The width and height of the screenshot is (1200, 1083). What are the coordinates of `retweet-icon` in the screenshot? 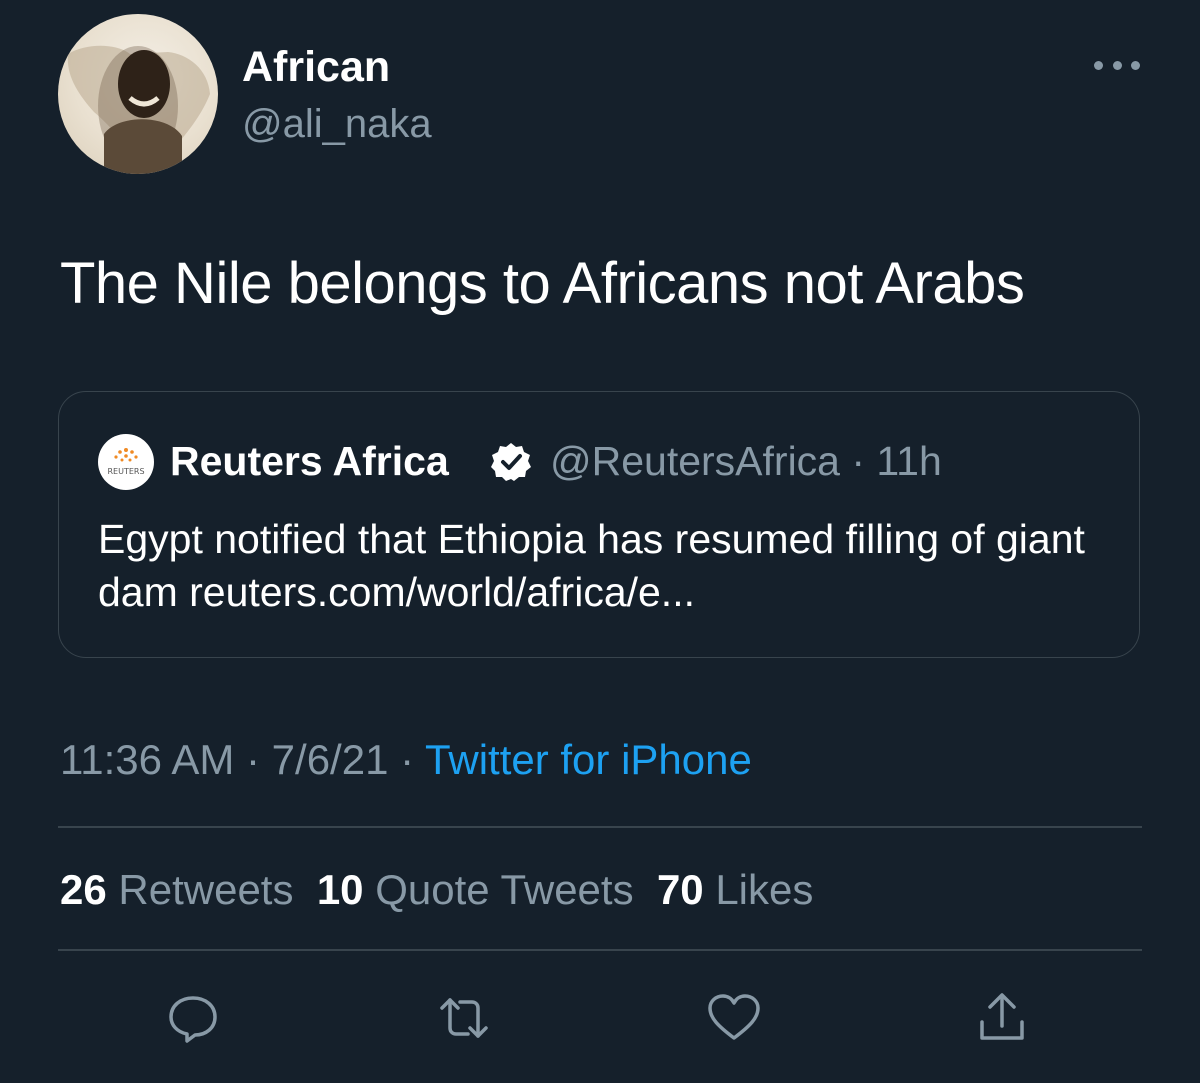 It's located at (464, 1018).